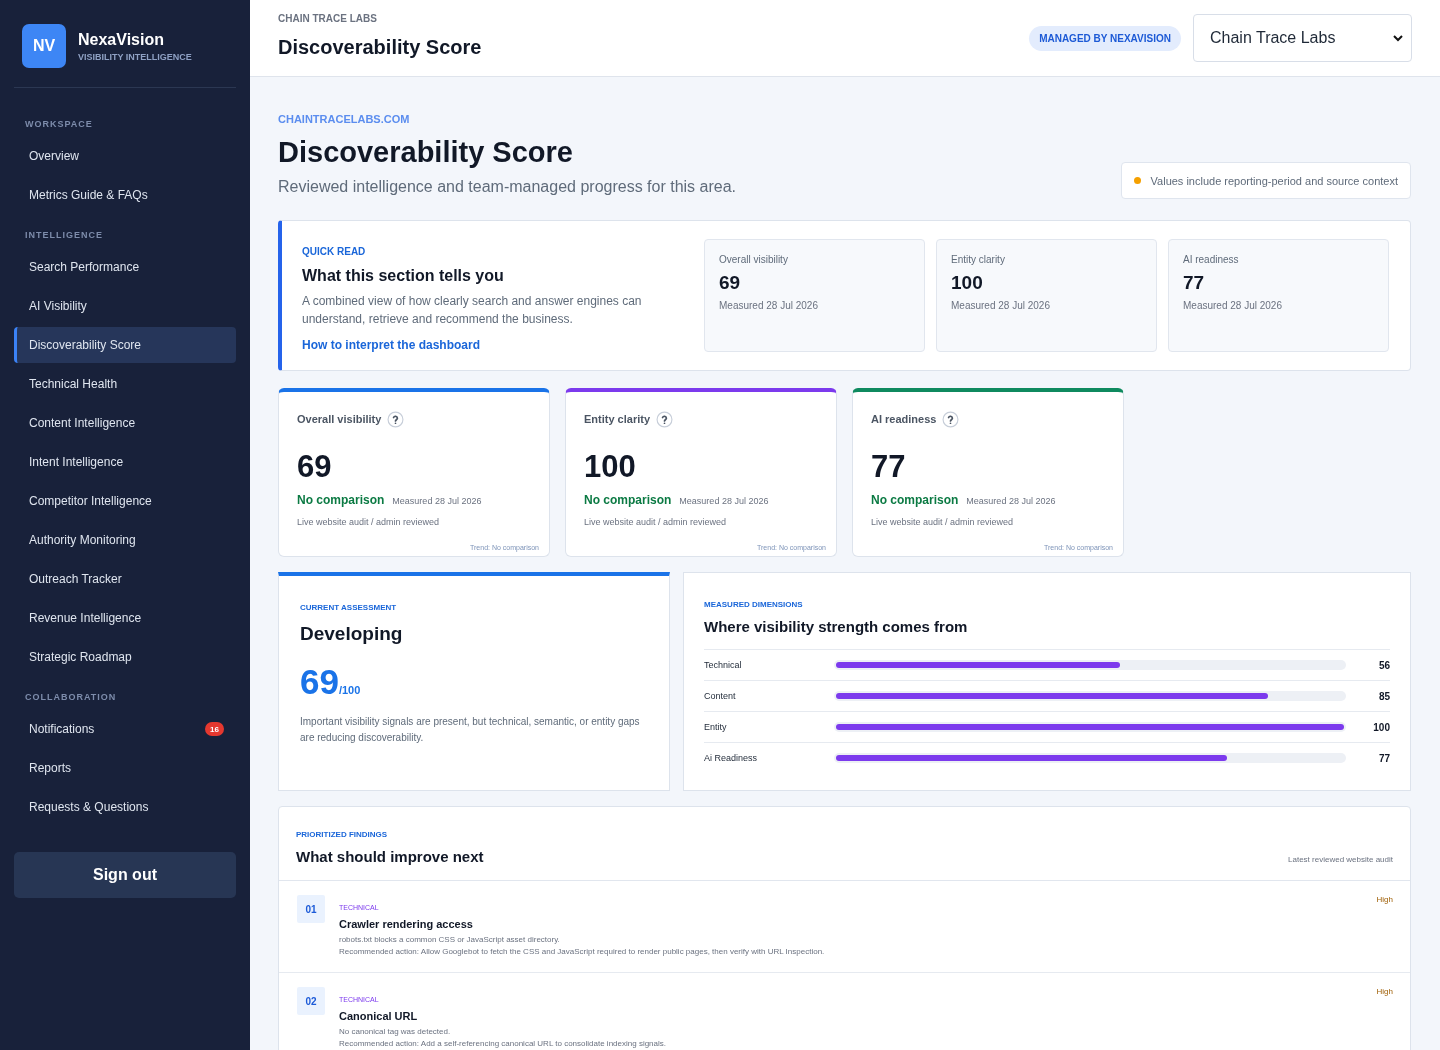  What do you see at coordinates (125, 540) in the screenshot?
I see `nav-item: Authority Monitoring` at bounding box center [125, 540].